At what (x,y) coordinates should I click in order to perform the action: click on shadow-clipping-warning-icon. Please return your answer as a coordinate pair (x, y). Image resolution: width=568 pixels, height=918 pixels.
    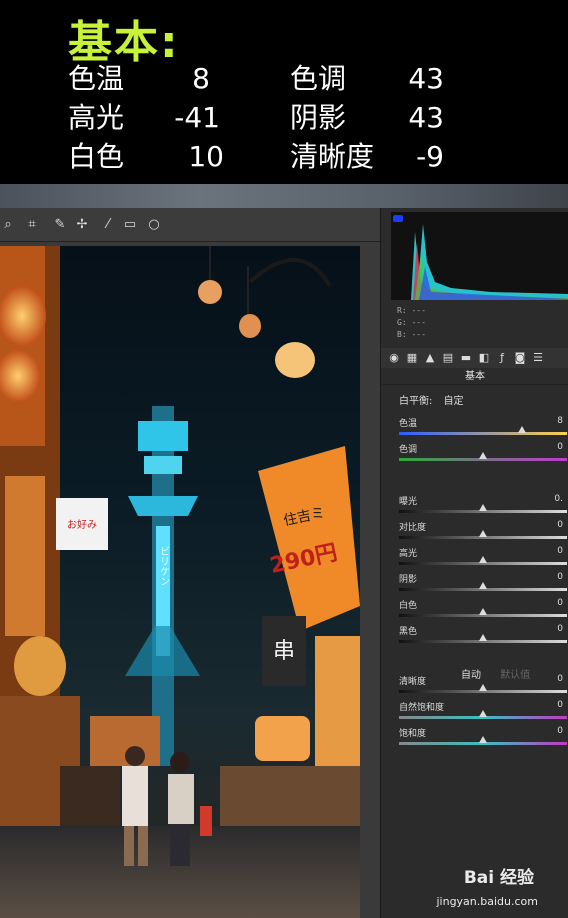
    Looking at the image, I should click on (398, 218).